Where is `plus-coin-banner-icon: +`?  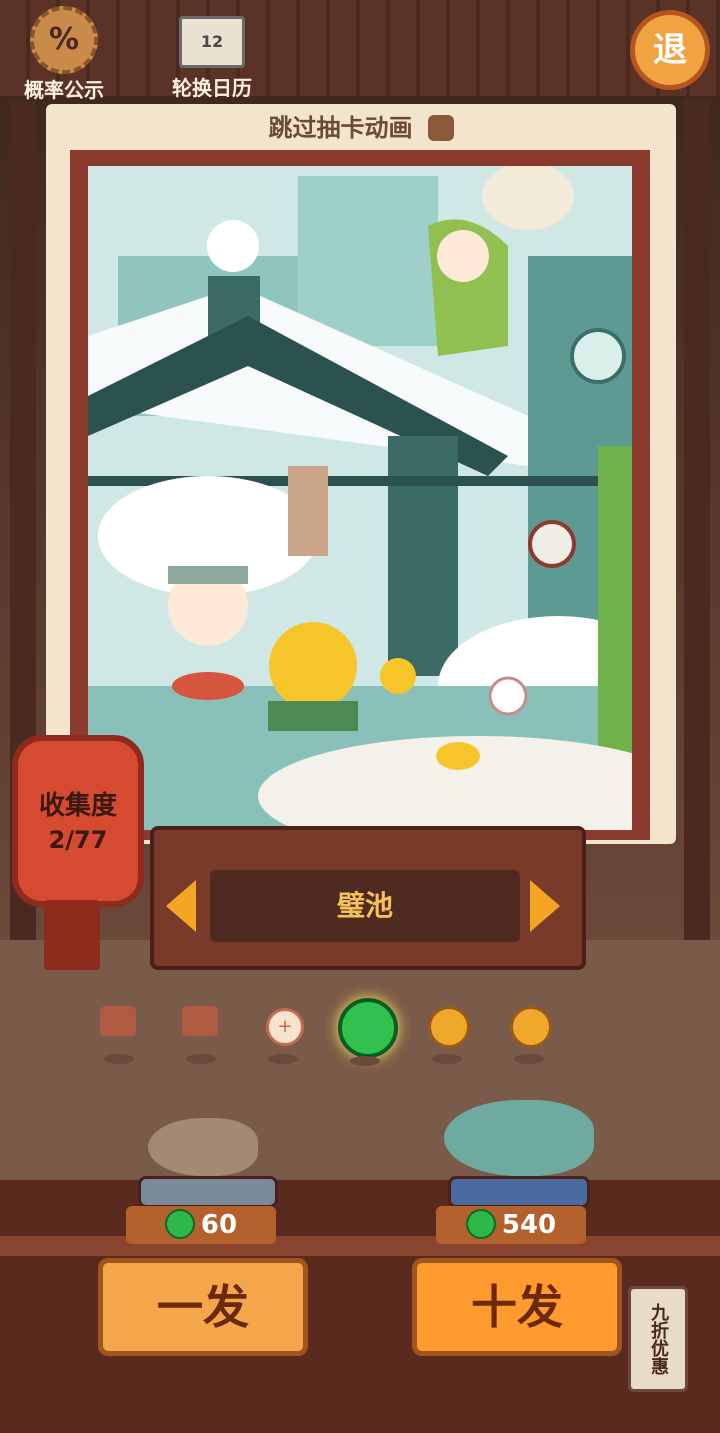
plus-coin-banner-icon: + is located at coordinates (285, 1027).